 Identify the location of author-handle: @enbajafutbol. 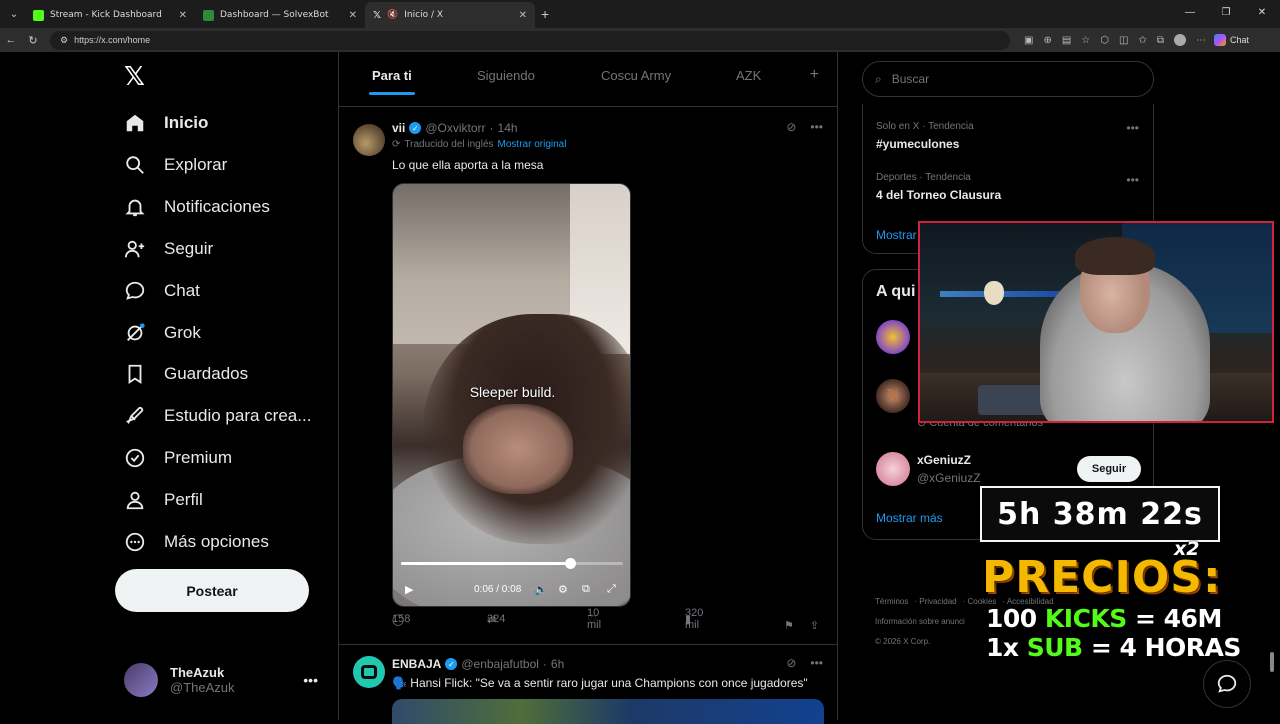
(500, 664).